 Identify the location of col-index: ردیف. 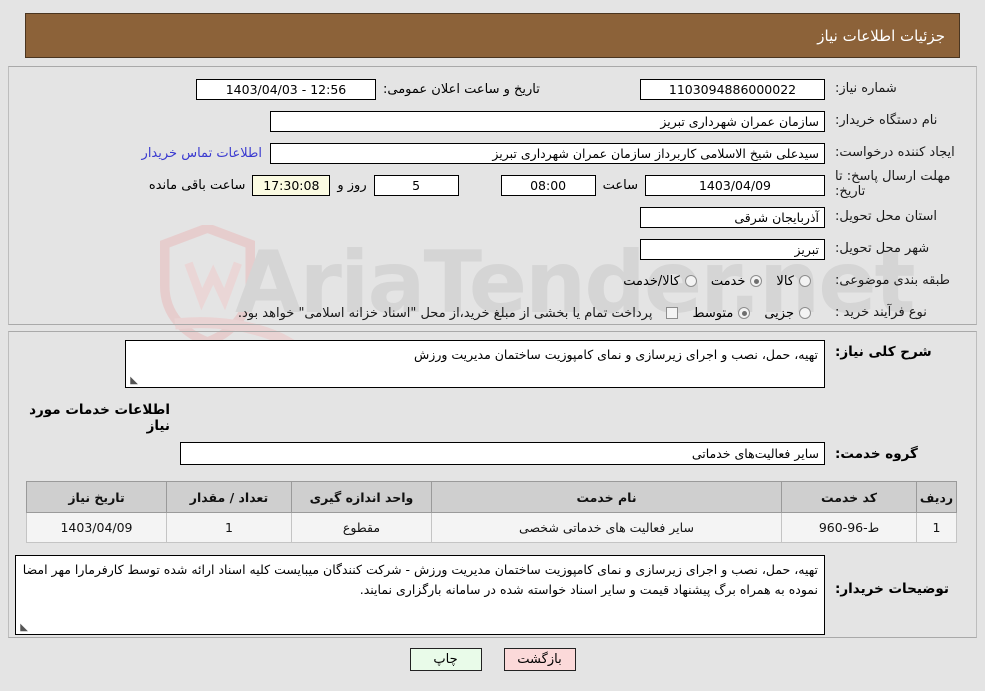
(936, 497).